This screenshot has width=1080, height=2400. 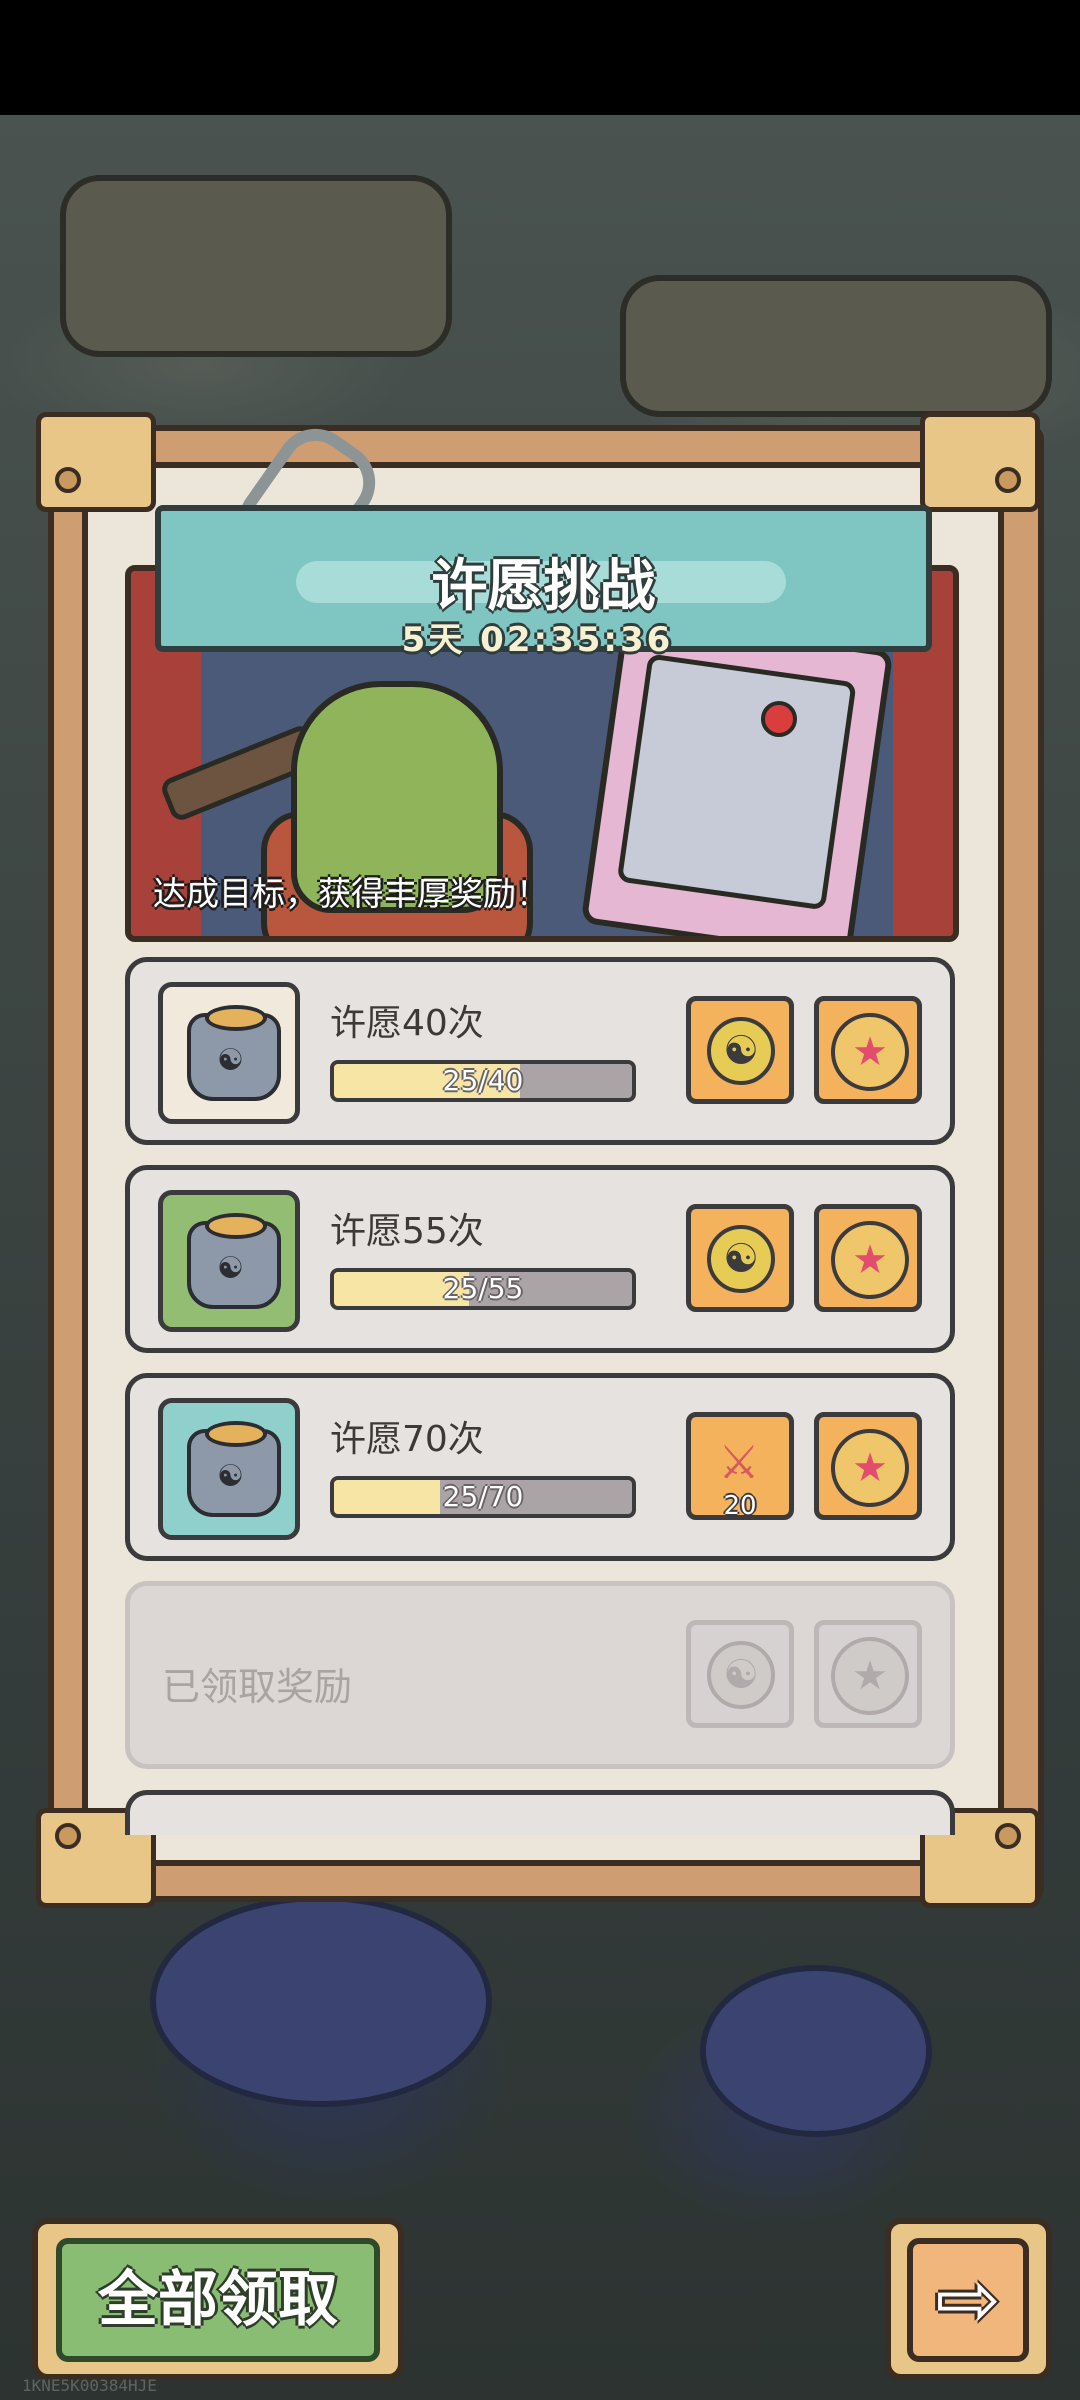 I want to click on next-button: ⇨, so click(x=968, y=2299).